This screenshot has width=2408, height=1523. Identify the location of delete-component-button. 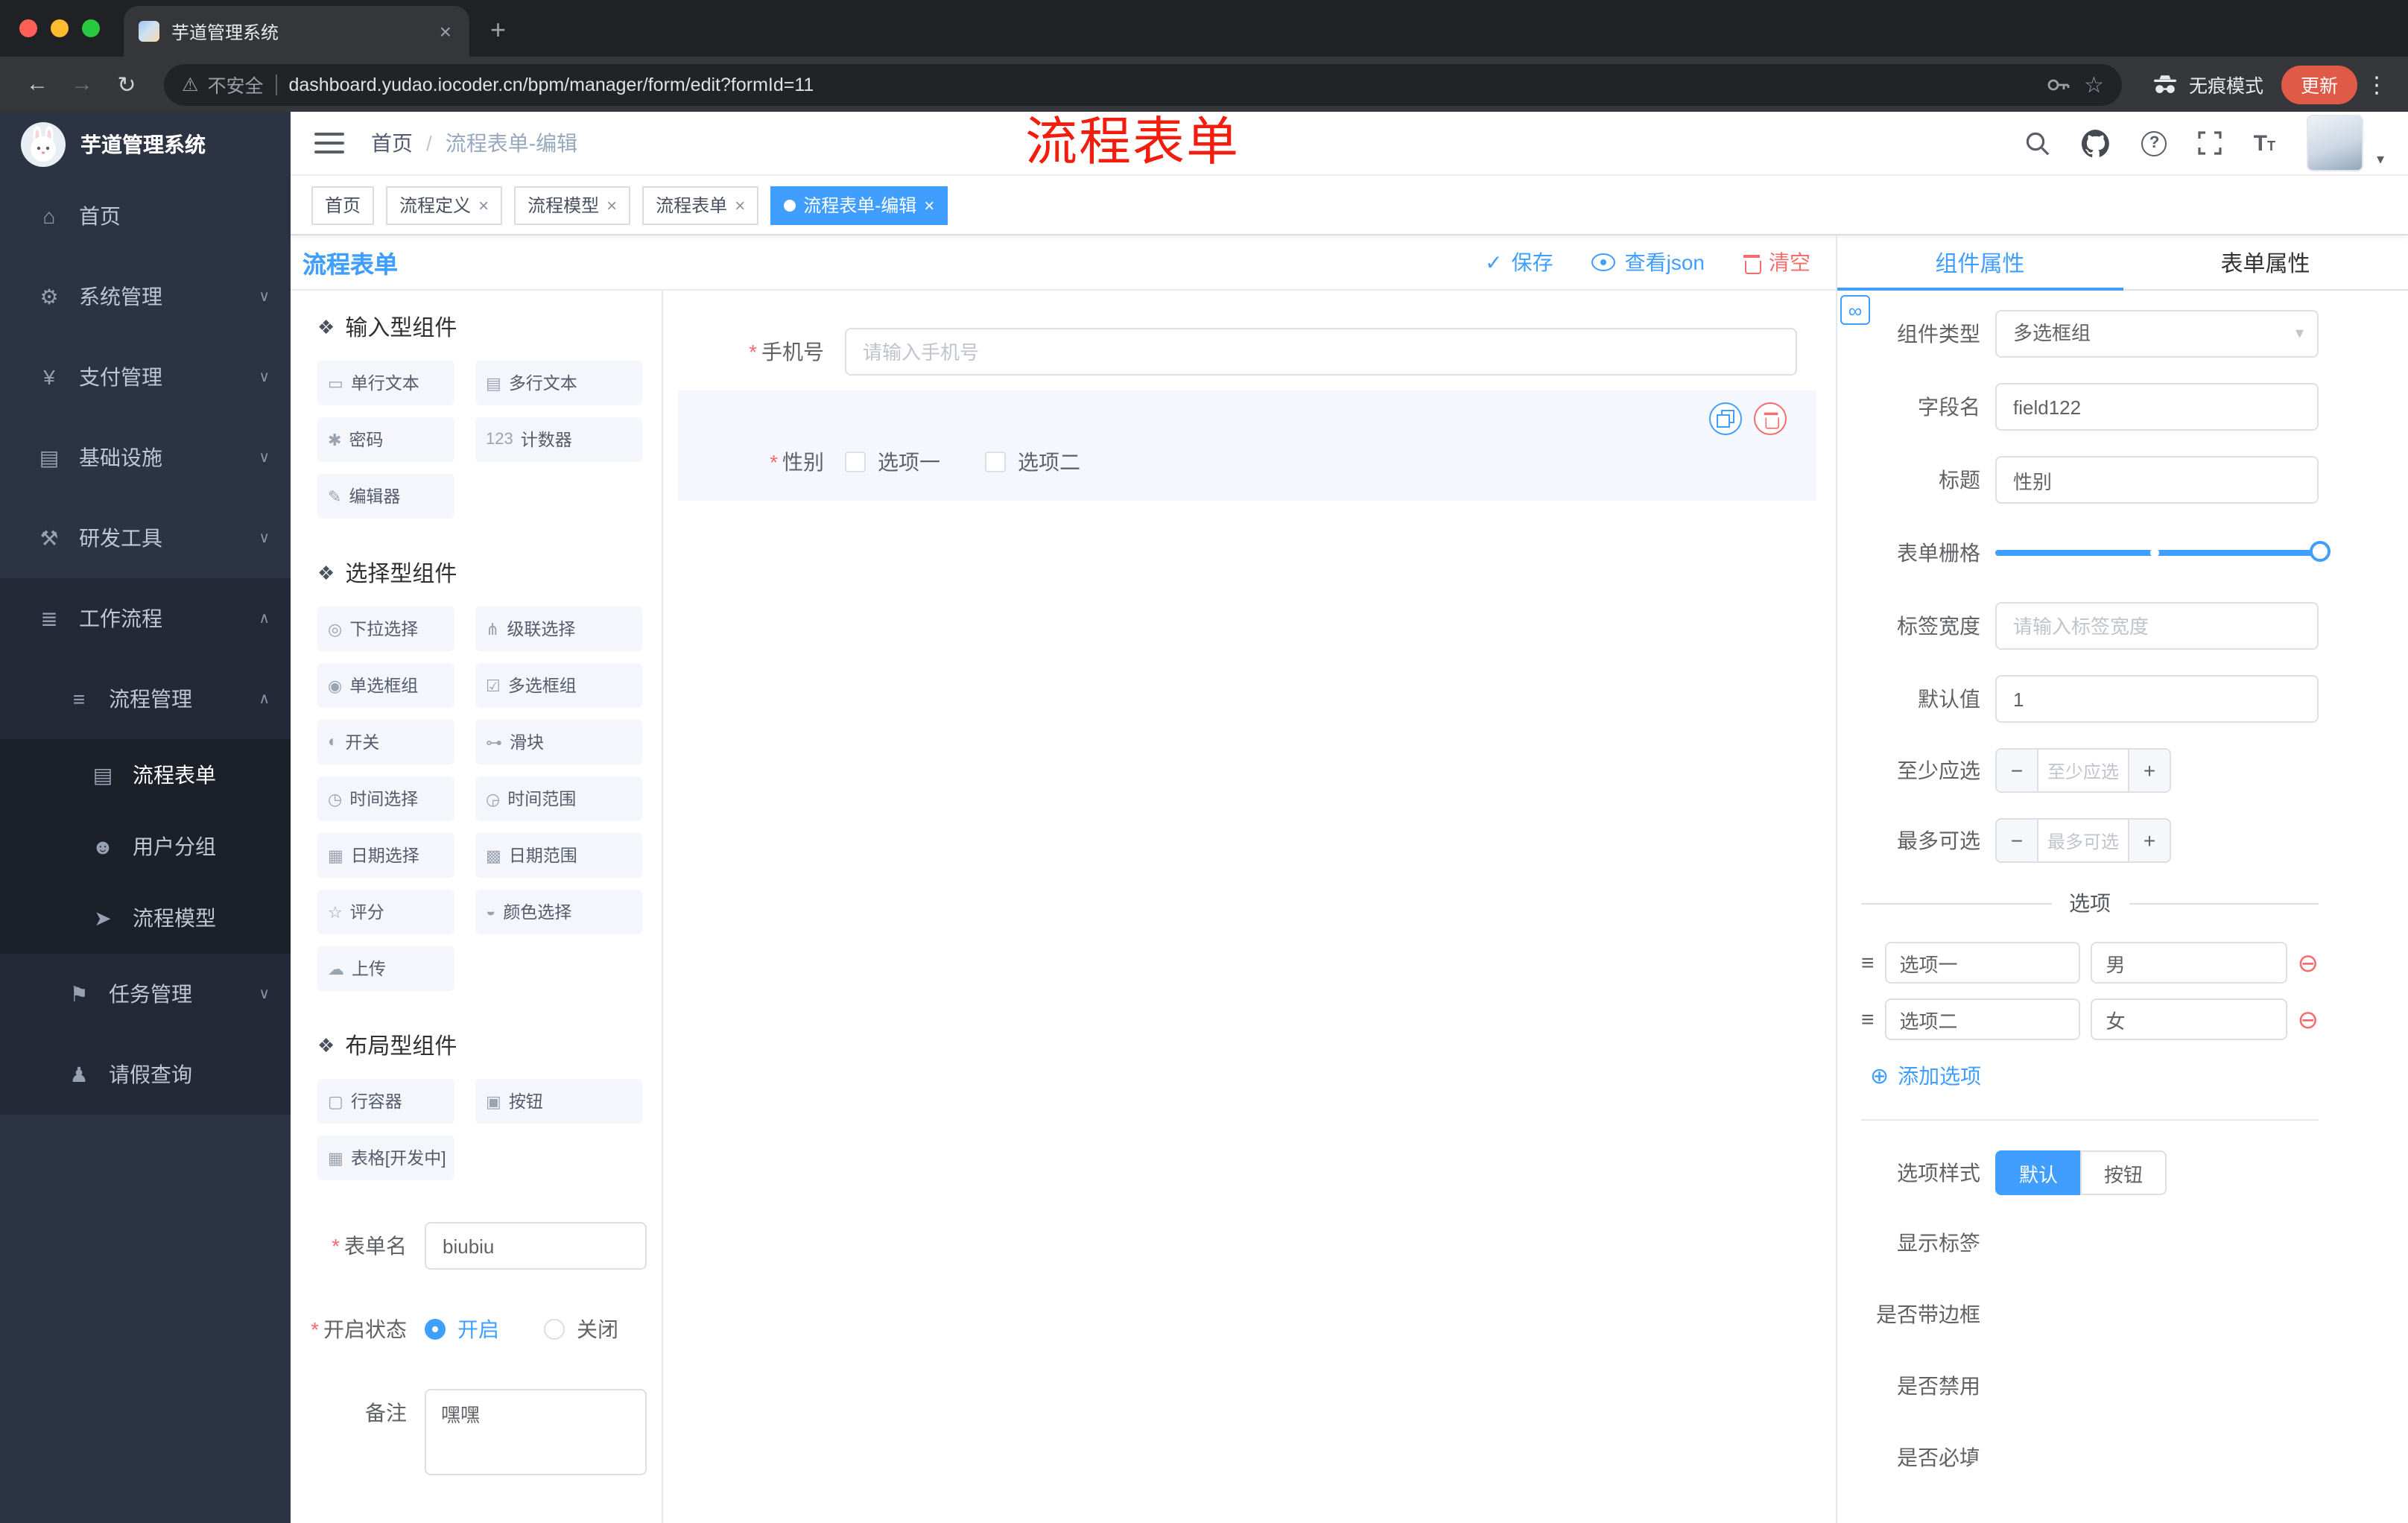
(1770, 419).